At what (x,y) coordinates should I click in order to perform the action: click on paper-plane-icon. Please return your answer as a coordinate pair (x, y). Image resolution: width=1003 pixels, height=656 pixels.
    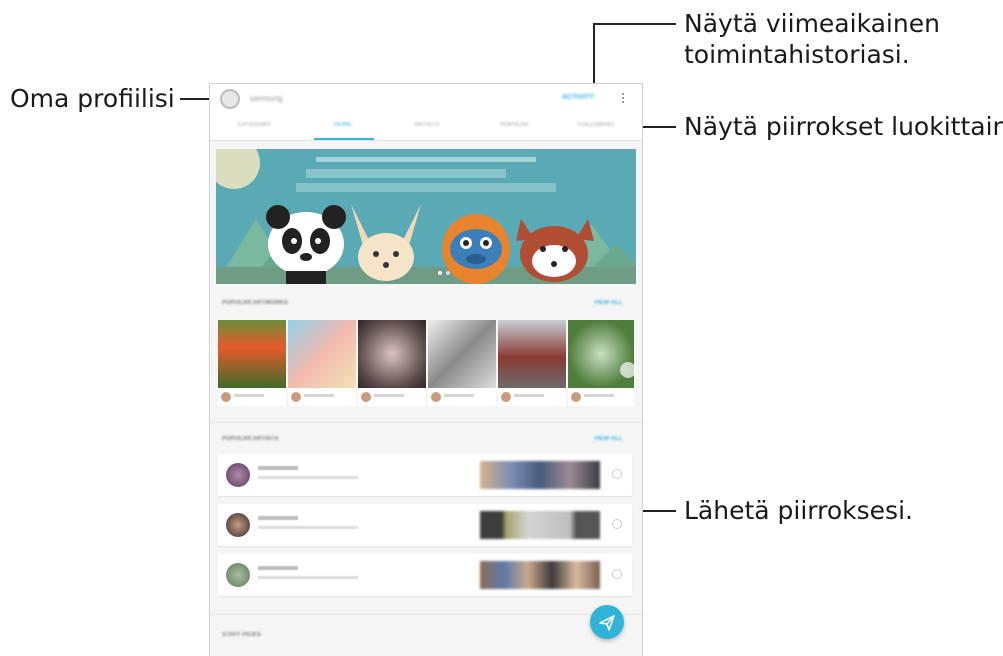
    Looking at the image, I should click on (607, 623).